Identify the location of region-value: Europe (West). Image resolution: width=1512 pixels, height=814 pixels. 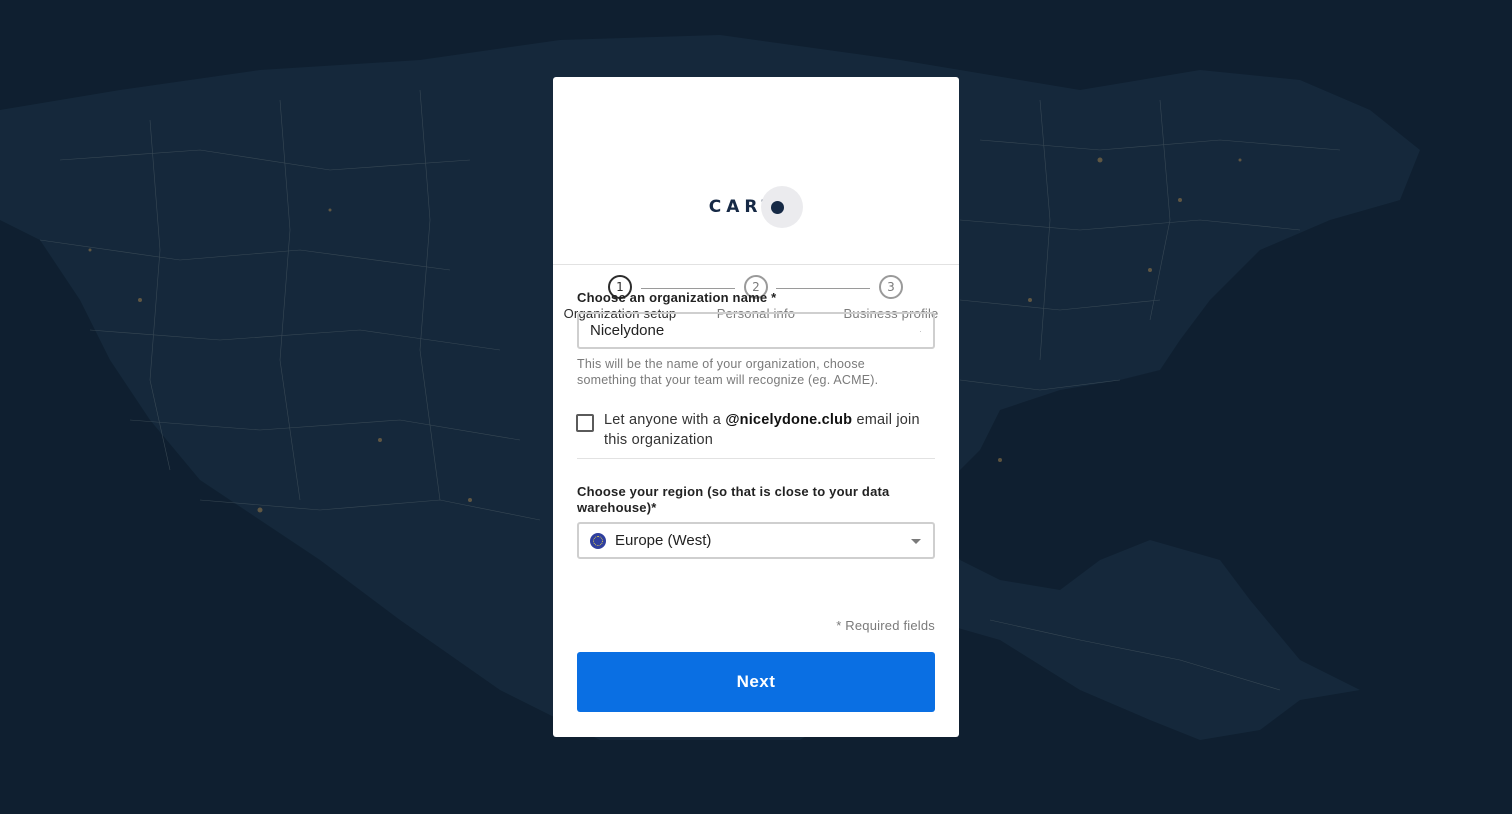
(663, 540).